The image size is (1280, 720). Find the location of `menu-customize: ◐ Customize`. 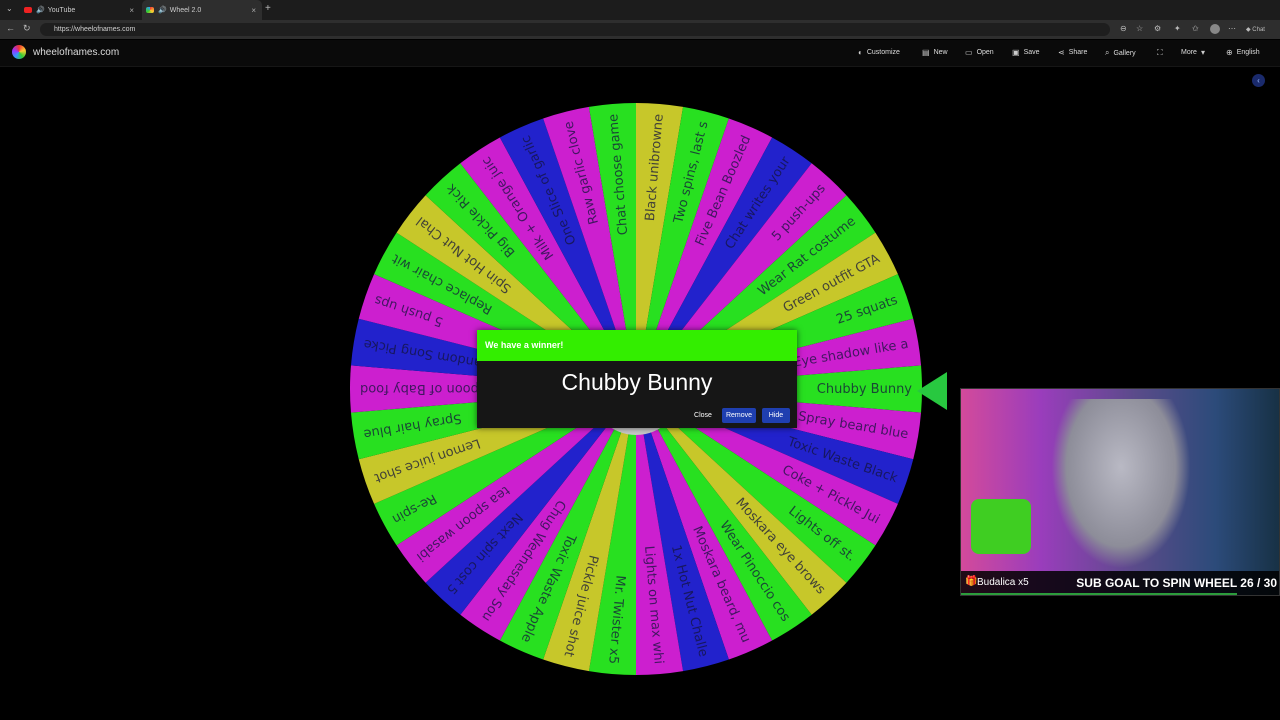

menu-customize: ◐ Customize is located at coordinates (879, 52).